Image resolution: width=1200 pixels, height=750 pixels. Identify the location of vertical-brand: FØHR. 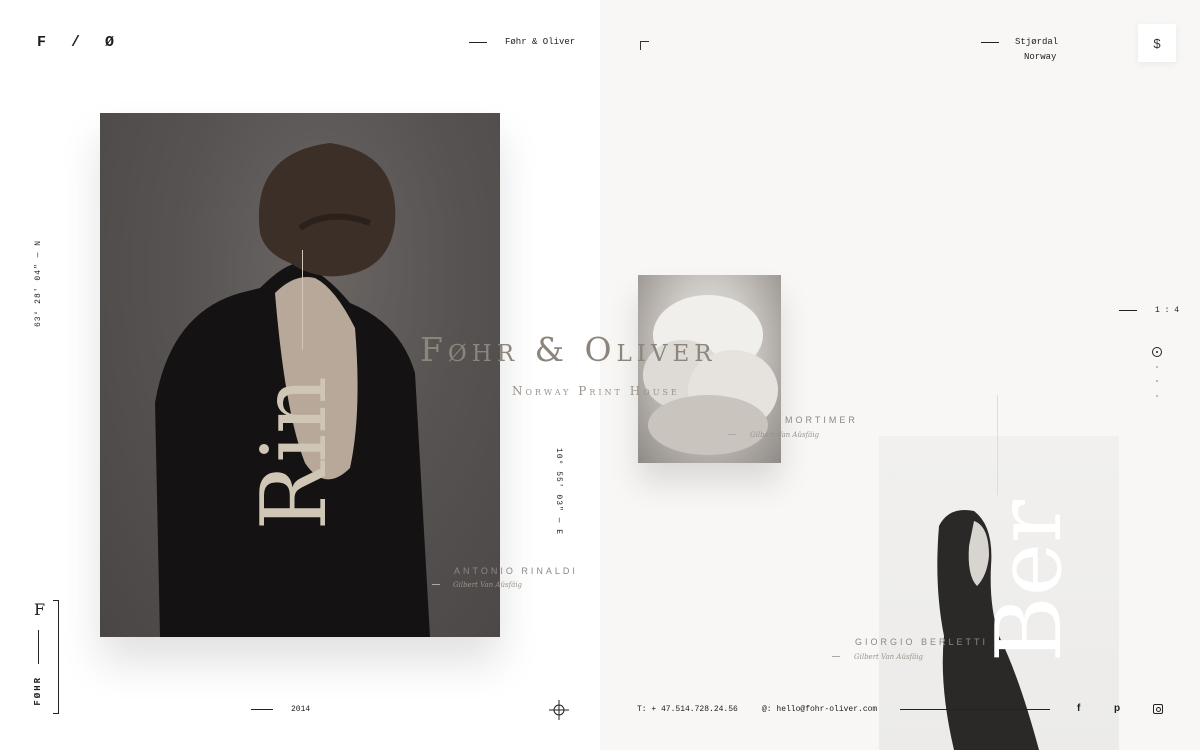
(38, 691).